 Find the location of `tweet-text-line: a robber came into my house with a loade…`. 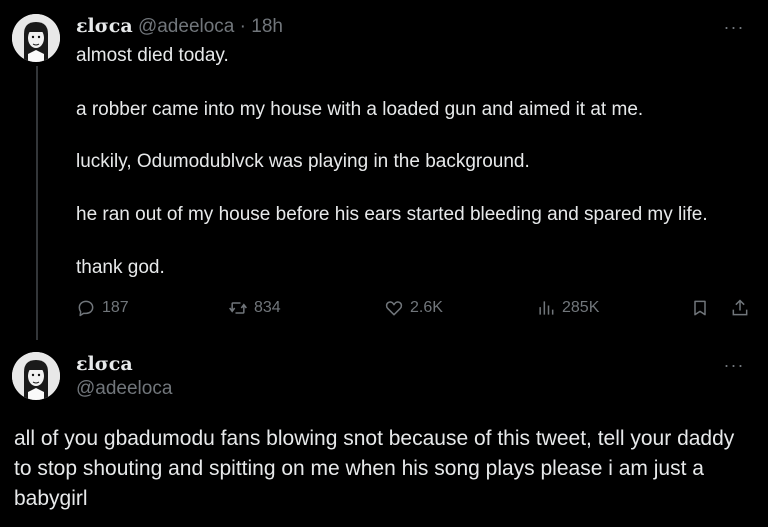

tweet-text-line: a robber came into my house with a loade… is located at coordinates (360, 109).